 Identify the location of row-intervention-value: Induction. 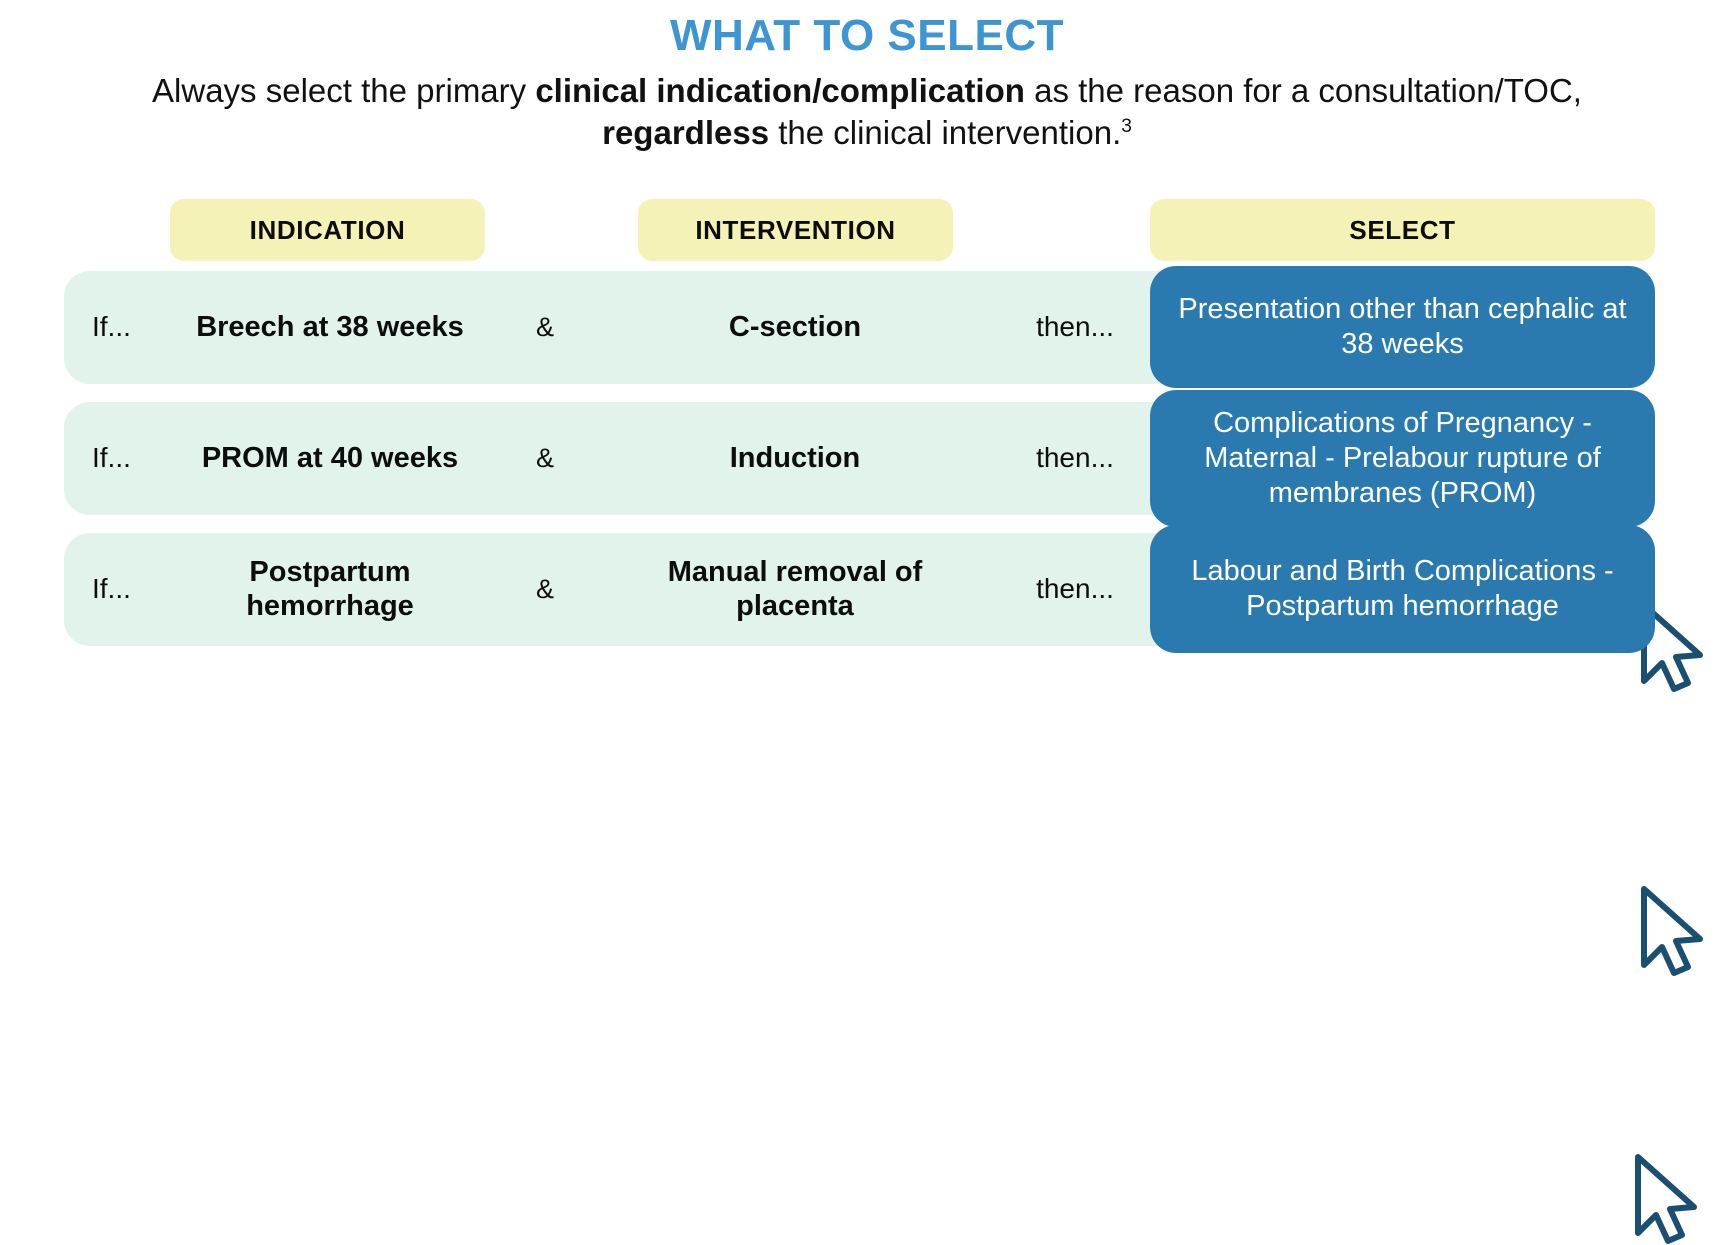
(795, 457).